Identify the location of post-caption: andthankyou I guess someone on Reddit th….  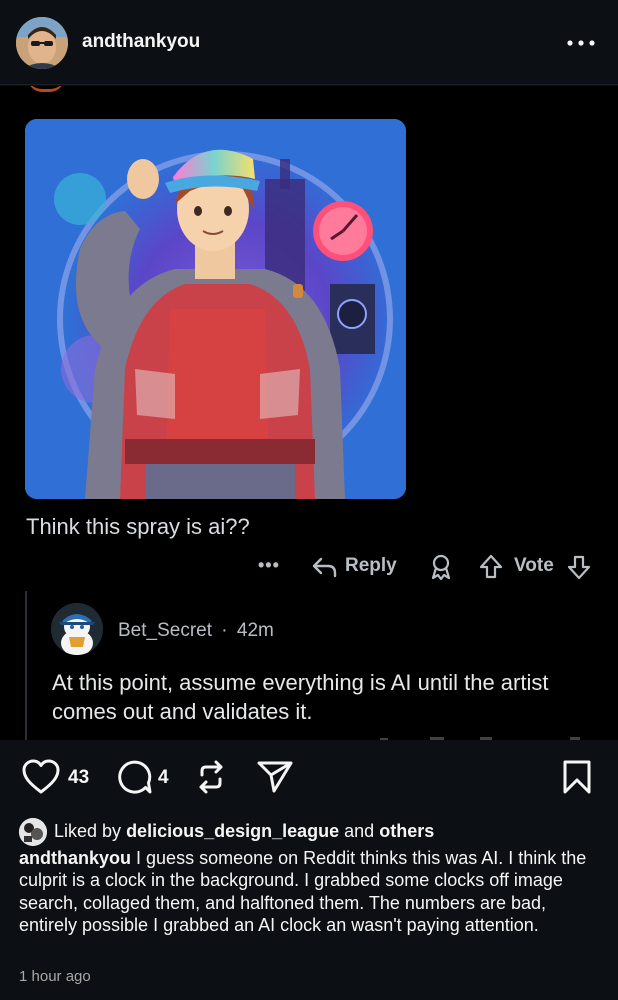
(311, 892).